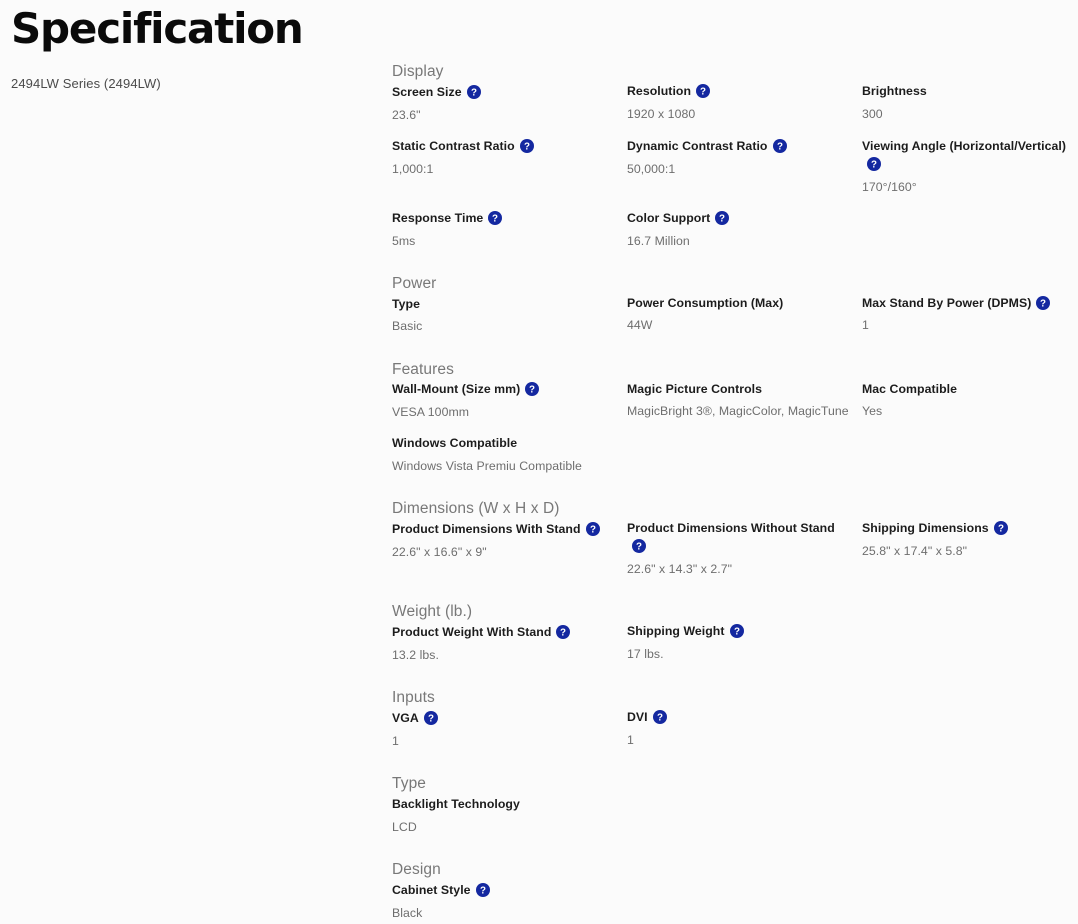  What do you see at coordinates (406, 303) in the screenshot?
I see `spec-label: Type` at bounding box center [406, 303].